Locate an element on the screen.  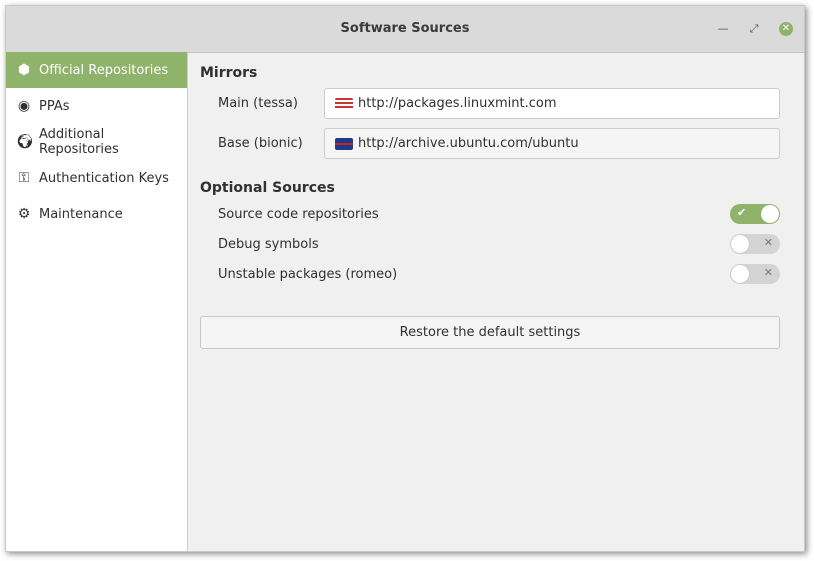
source-code-label: Source code repositories is located at coordinates (298, 214).